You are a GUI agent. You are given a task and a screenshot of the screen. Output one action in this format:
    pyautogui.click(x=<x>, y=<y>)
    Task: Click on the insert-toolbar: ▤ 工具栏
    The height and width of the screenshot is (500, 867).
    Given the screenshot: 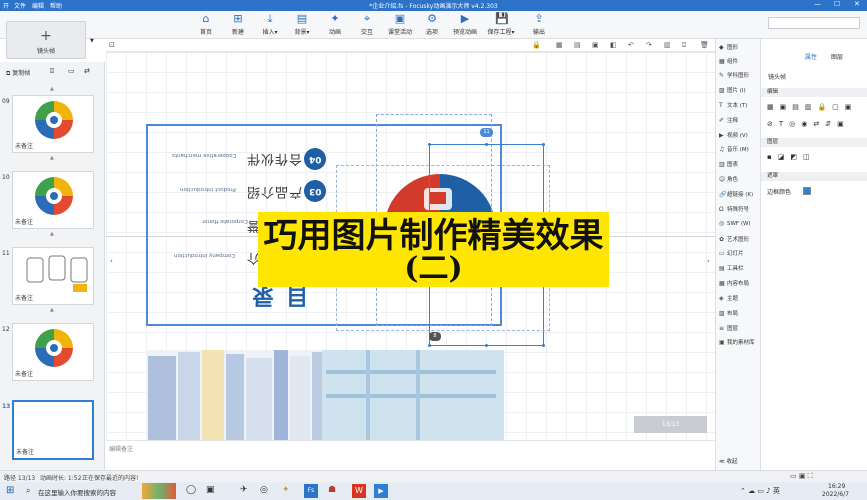 What is the action you would take?
    pyautogui.click(x=731, y=268)
    